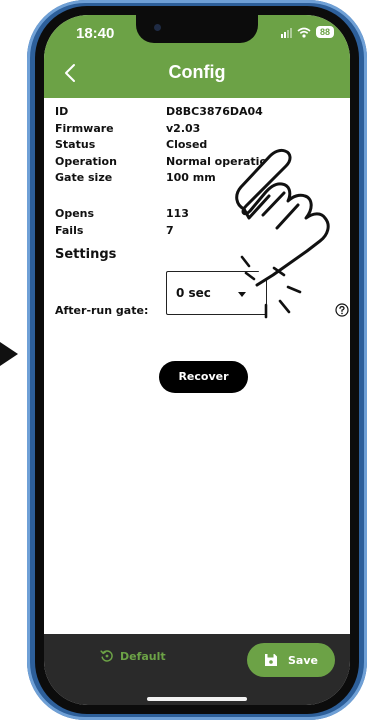  I want to click on info-value: Normal operation, so click(220, 161).